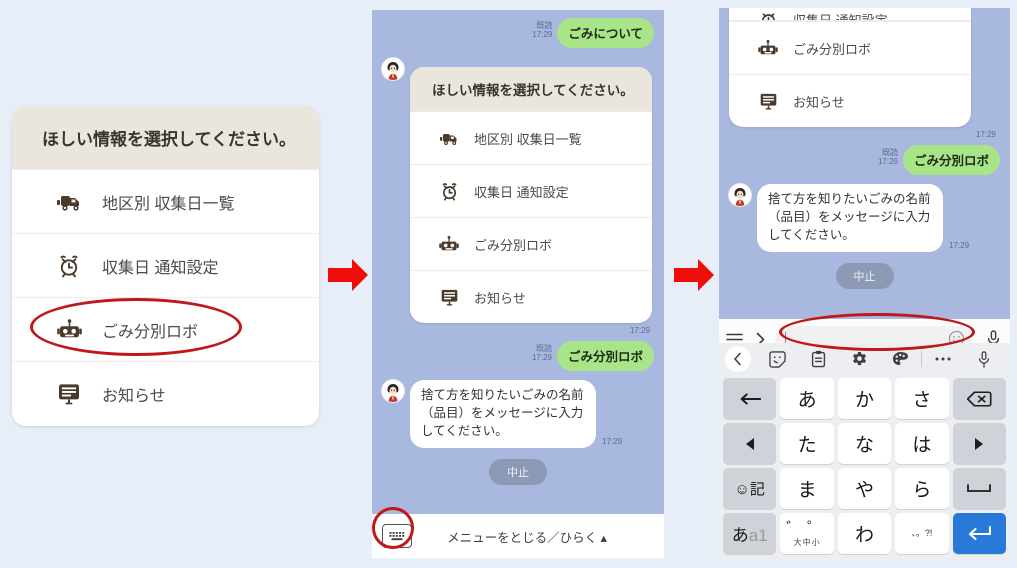 This screenshot has width=1017, height=568. Describe the element at coordinates (864, 533) in the screenshot. I see `key-wa-row: わ` at that location.